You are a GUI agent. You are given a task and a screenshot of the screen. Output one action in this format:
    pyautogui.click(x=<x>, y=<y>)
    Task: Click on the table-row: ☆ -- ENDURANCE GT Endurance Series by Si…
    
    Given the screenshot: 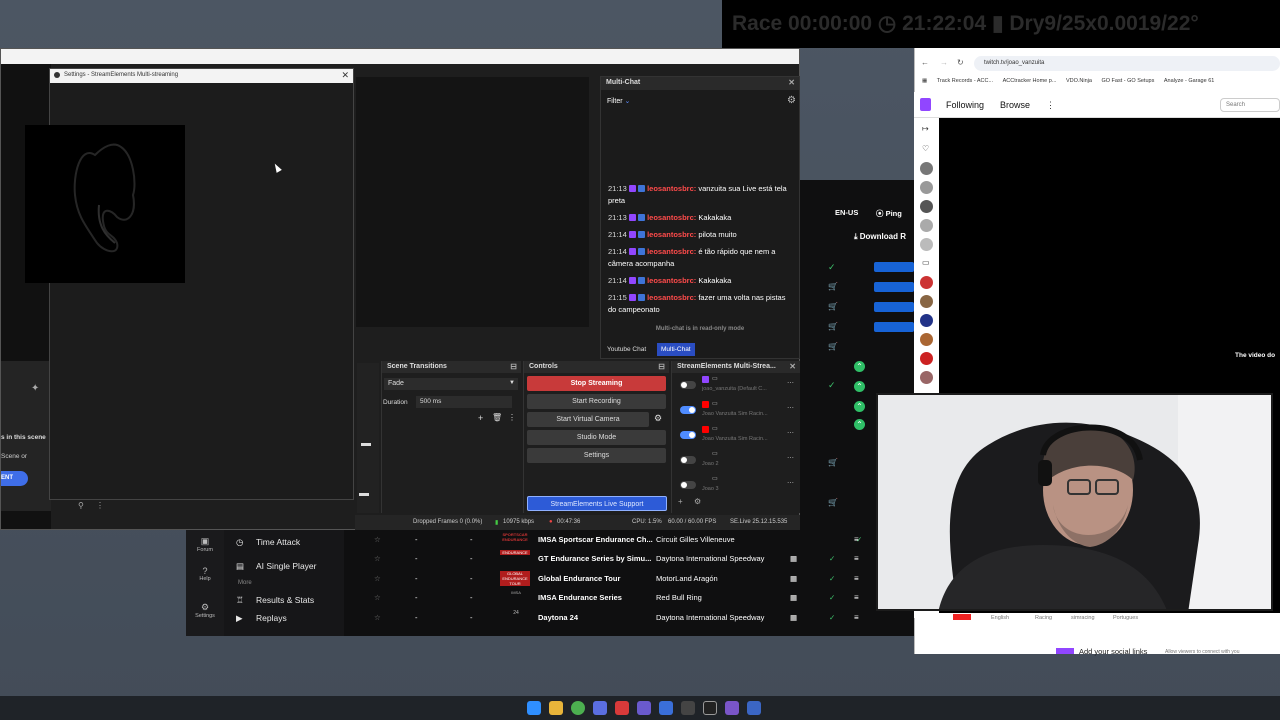 What is the action you would take?
    pyautogui.click(x=642, y=558)
    